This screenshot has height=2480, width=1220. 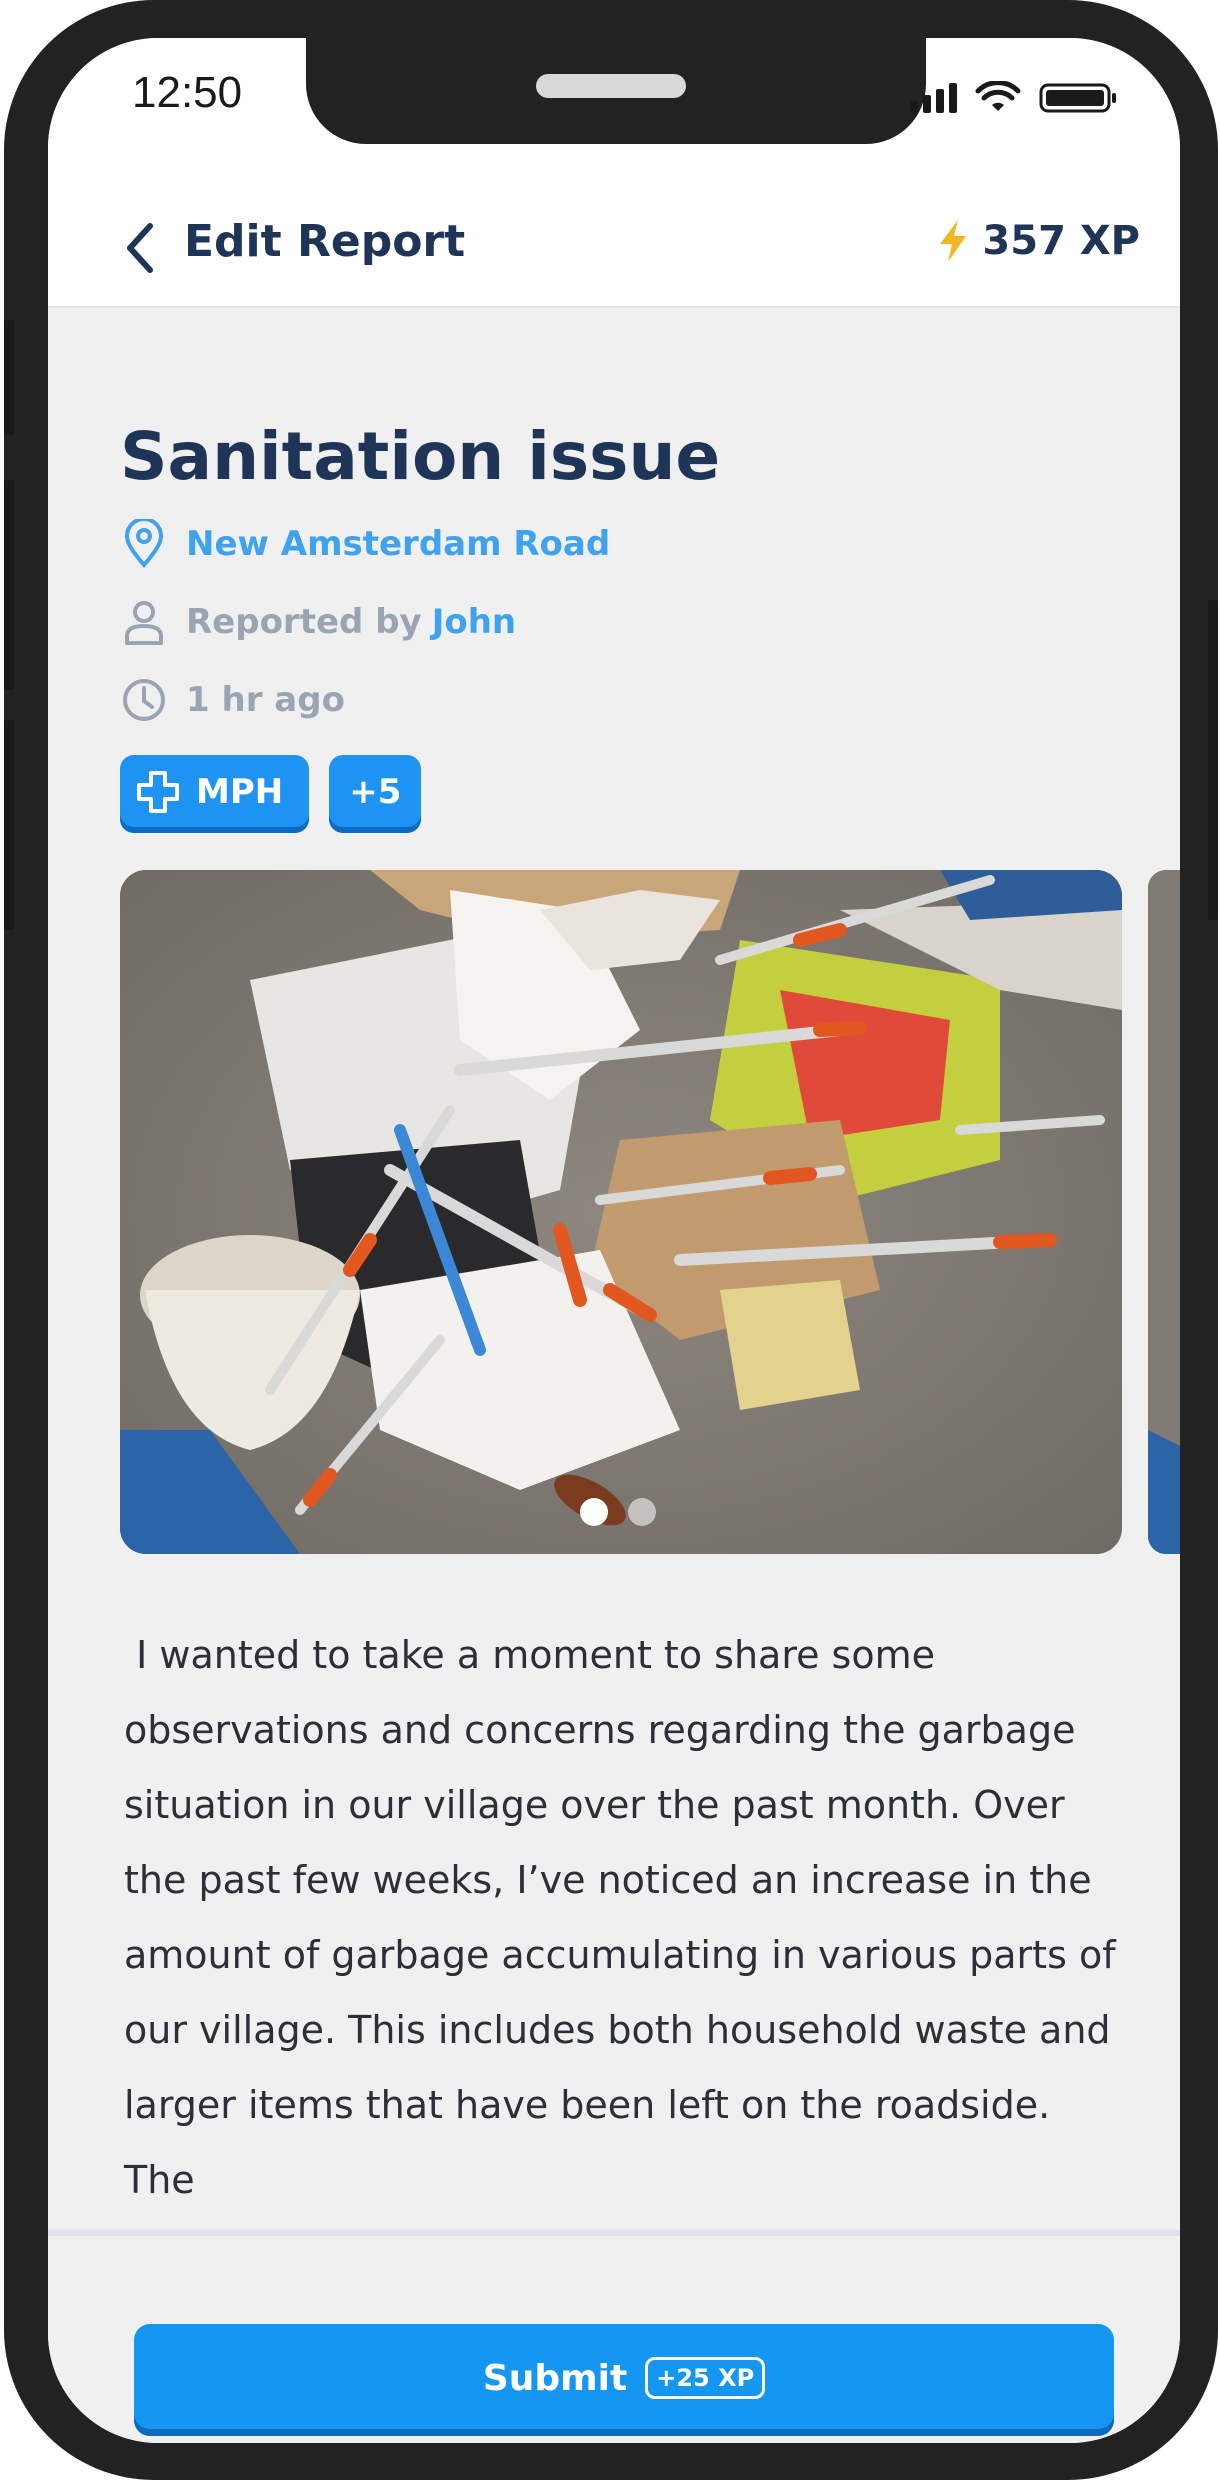 What do you see at coordinates (187, 92) in the screenshot?
I see `status-time: 12:50` at bounding box center [187, 92].